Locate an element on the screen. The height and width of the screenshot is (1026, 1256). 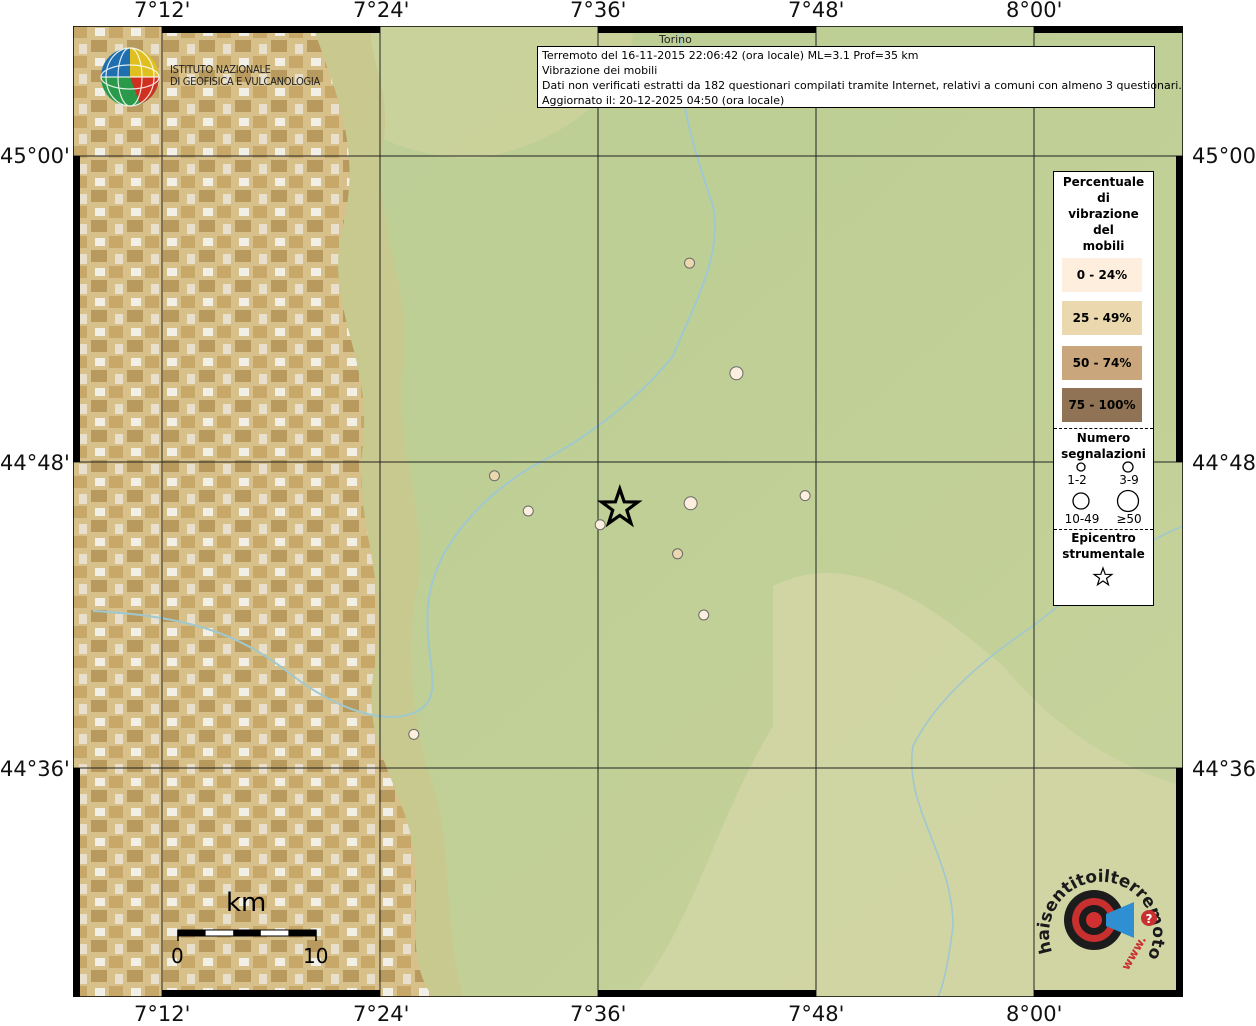
lat-label-left-1: 45°00' is located at coordinates (35, 156).